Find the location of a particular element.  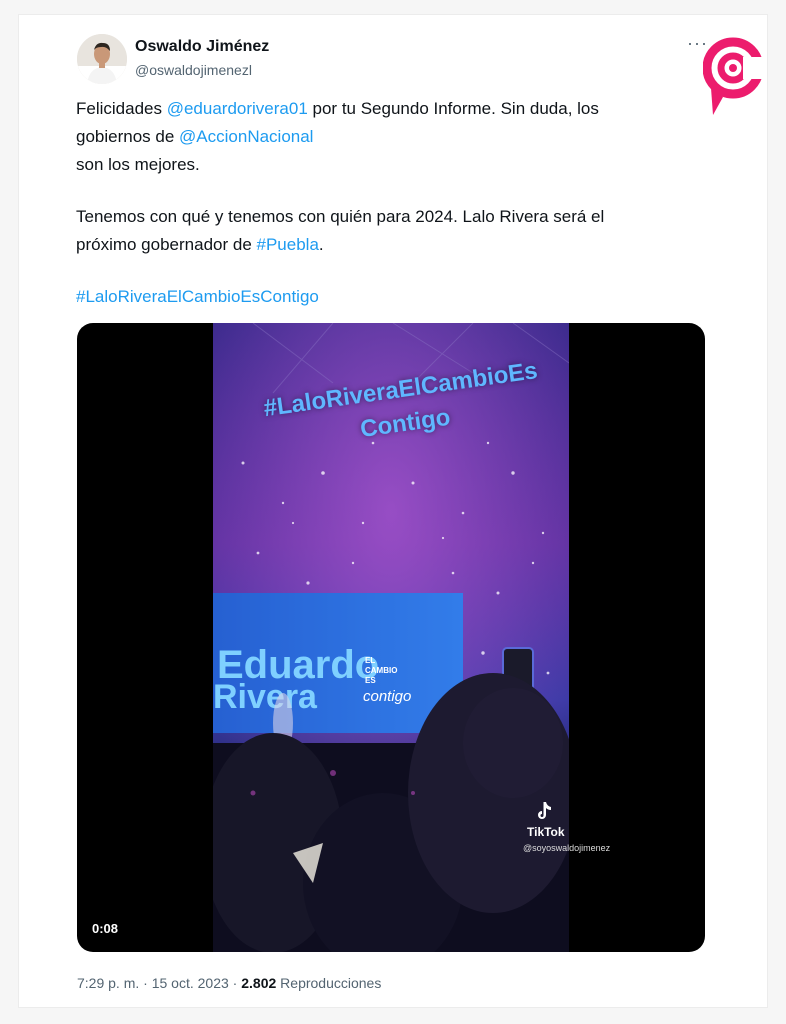

tweet-line-6: #LaloRiveraElCambioEsContigo is located at coordinates (391, 297).